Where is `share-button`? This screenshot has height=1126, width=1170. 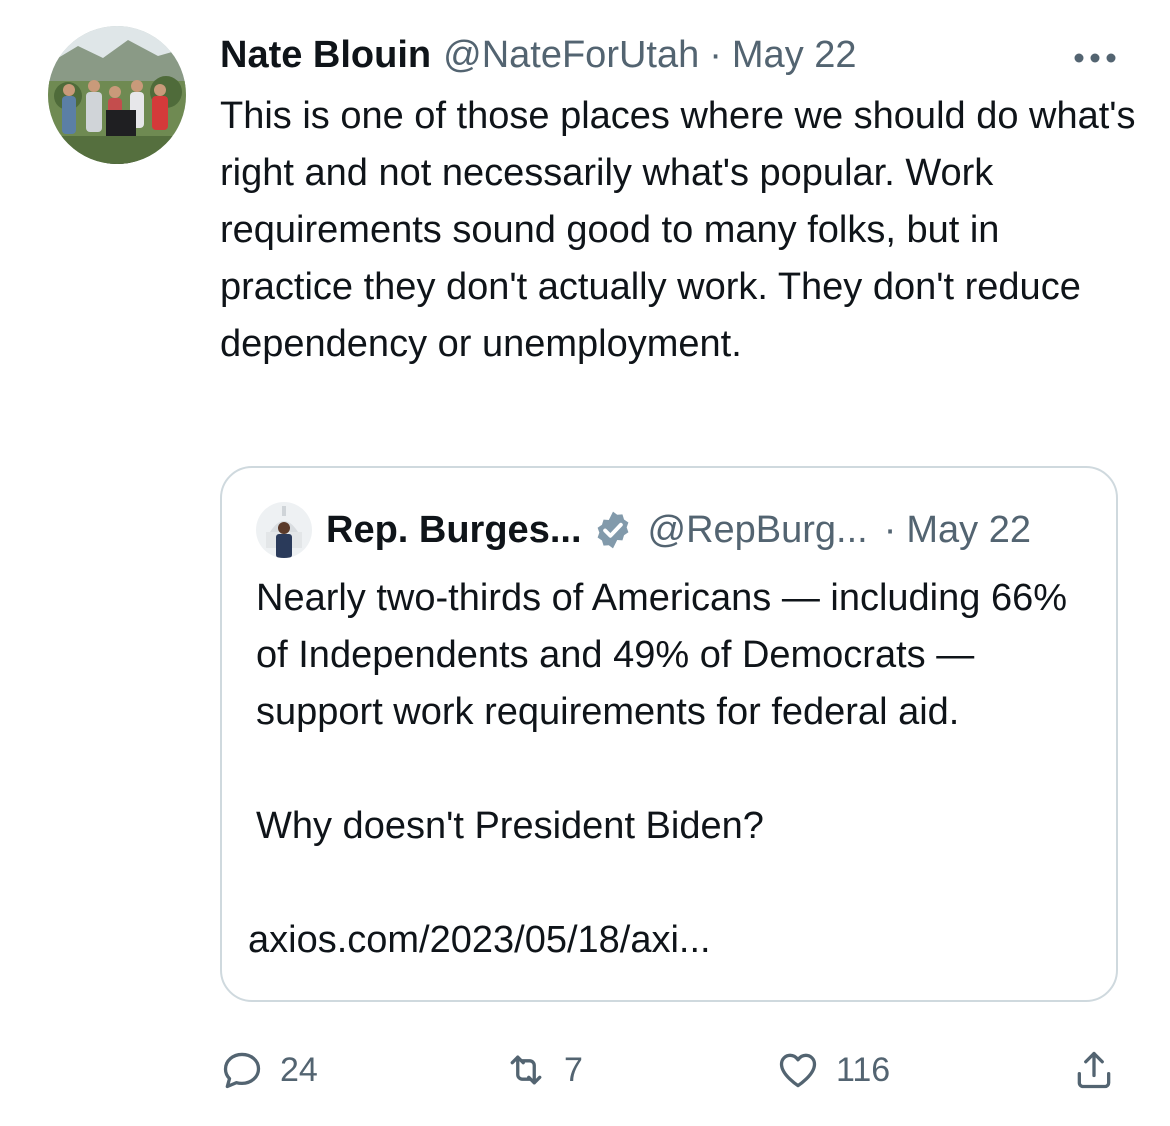
share-button is located at coordinates (1094, 1070).